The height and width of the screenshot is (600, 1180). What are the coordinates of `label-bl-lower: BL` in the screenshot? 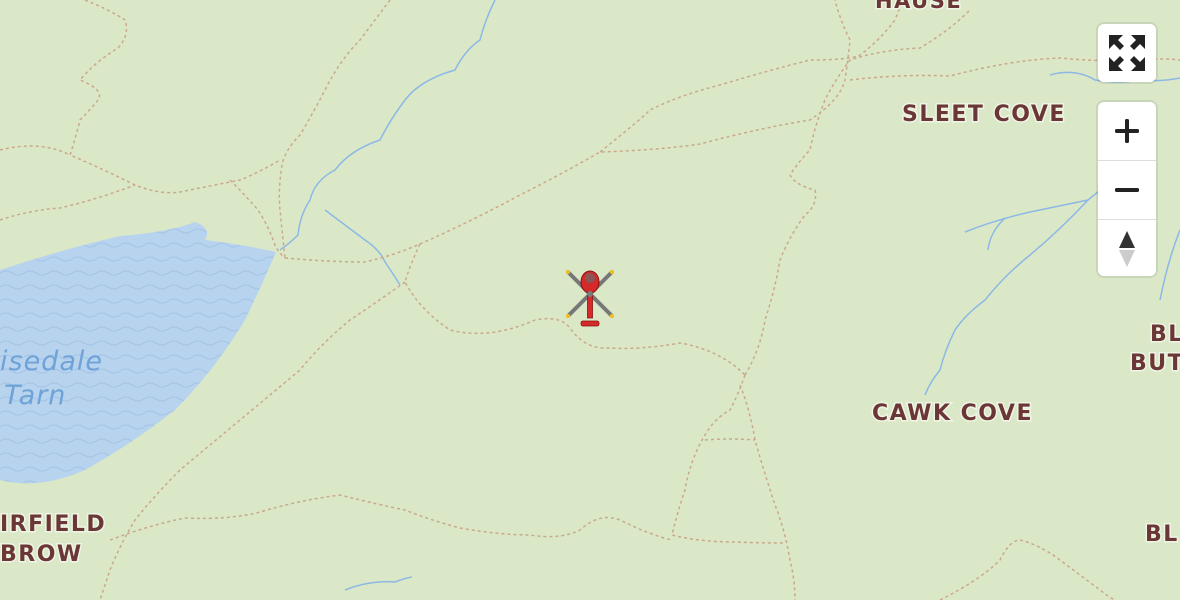 It's located at (1162, 534).